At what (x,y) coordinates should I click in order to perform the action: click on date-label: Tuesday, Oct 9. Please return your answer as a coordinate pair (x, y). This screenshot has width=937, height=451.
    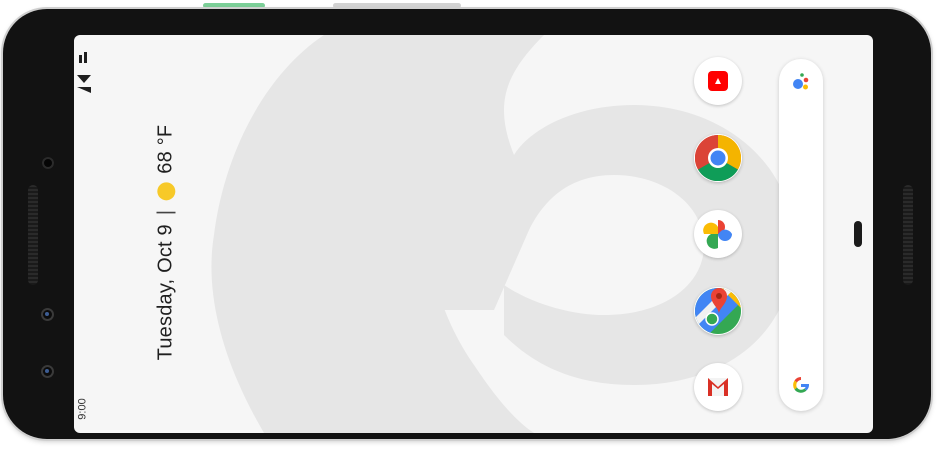
    Looking at the image, I should click on (165, 291).